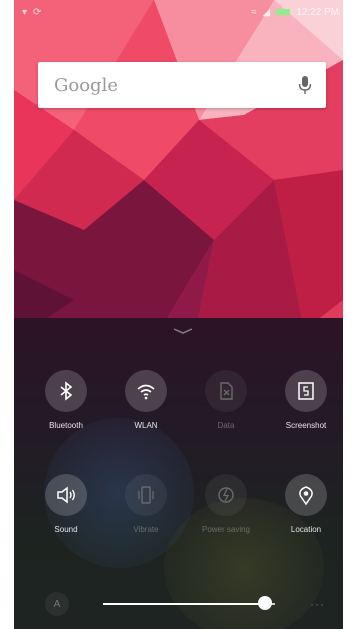 The height and width of the screenshot is (629, 357). I want to click on tile-wlan: WLAN, so click(146, 400).